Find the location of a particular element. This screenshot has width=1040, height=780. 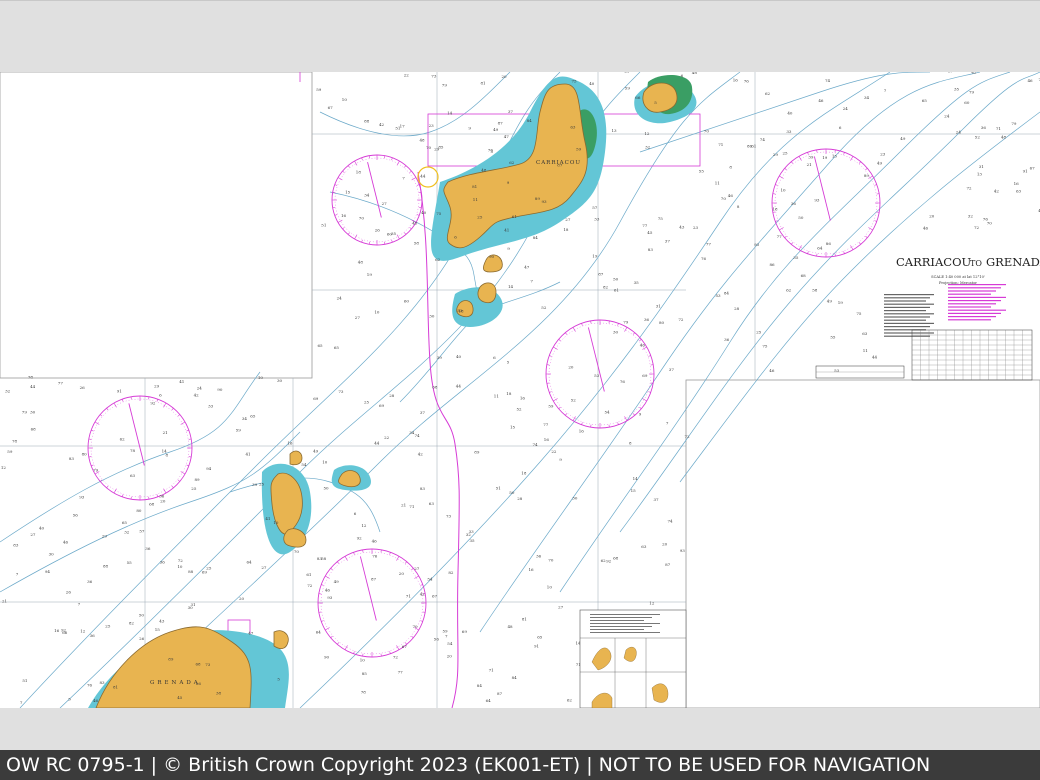

svg-text: 27 is located at coordinates (385, 203).